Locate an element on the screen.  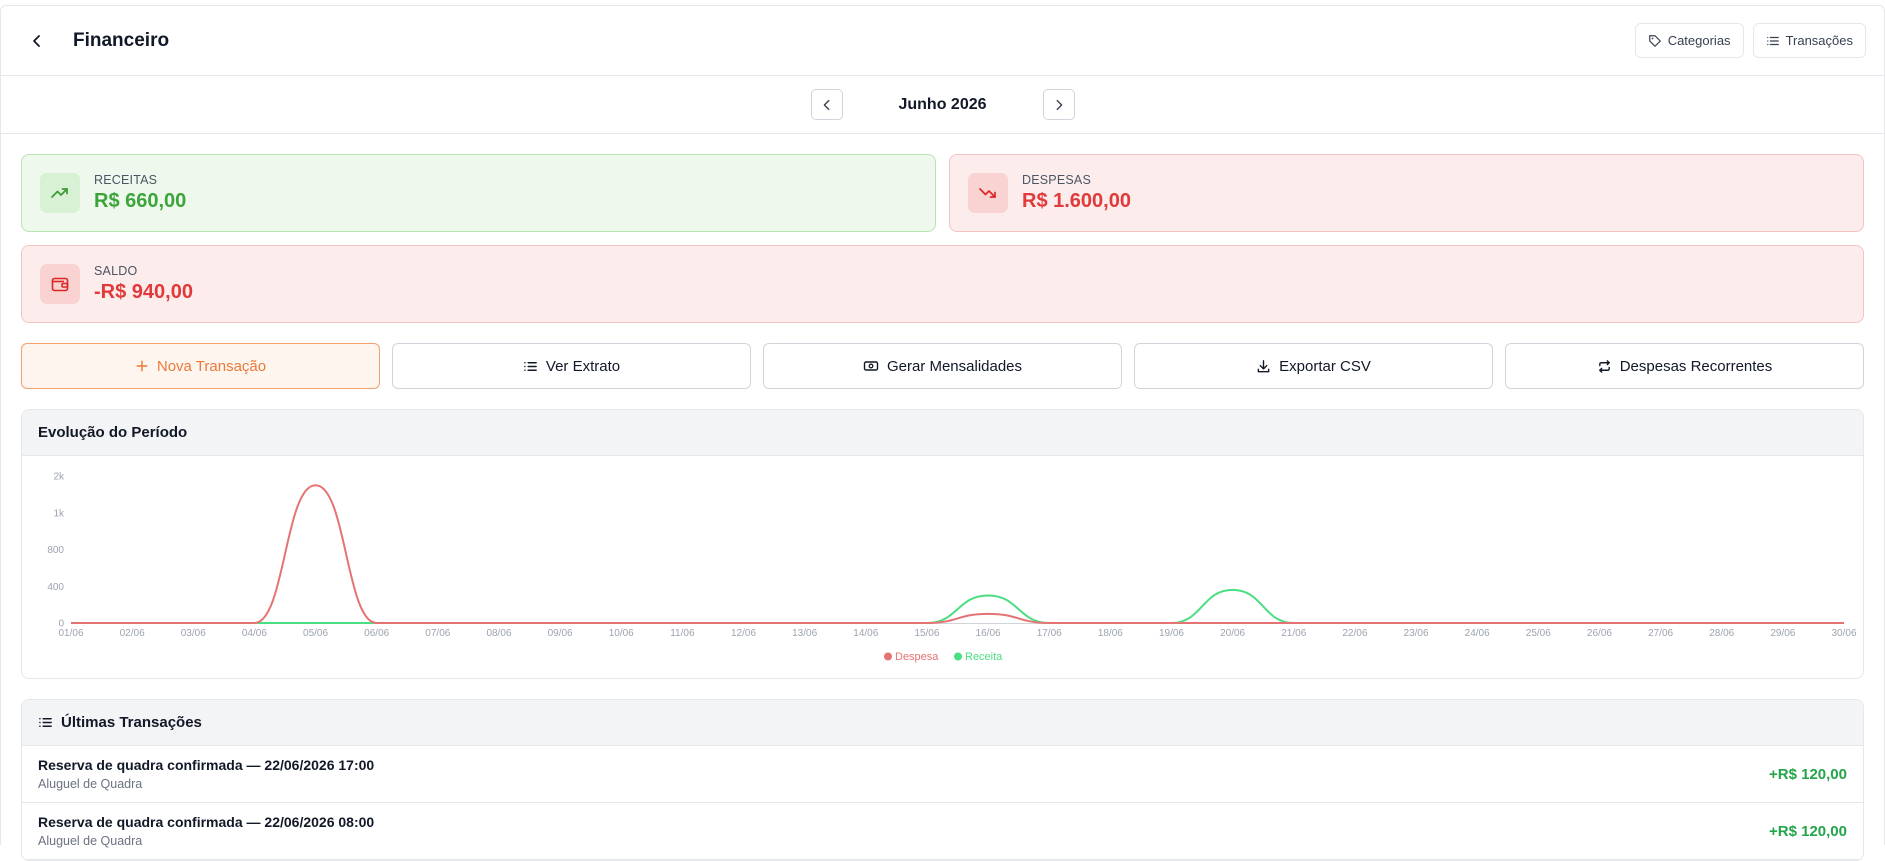
x-tick-label: 05/06 is located at coordinates (315, 633).